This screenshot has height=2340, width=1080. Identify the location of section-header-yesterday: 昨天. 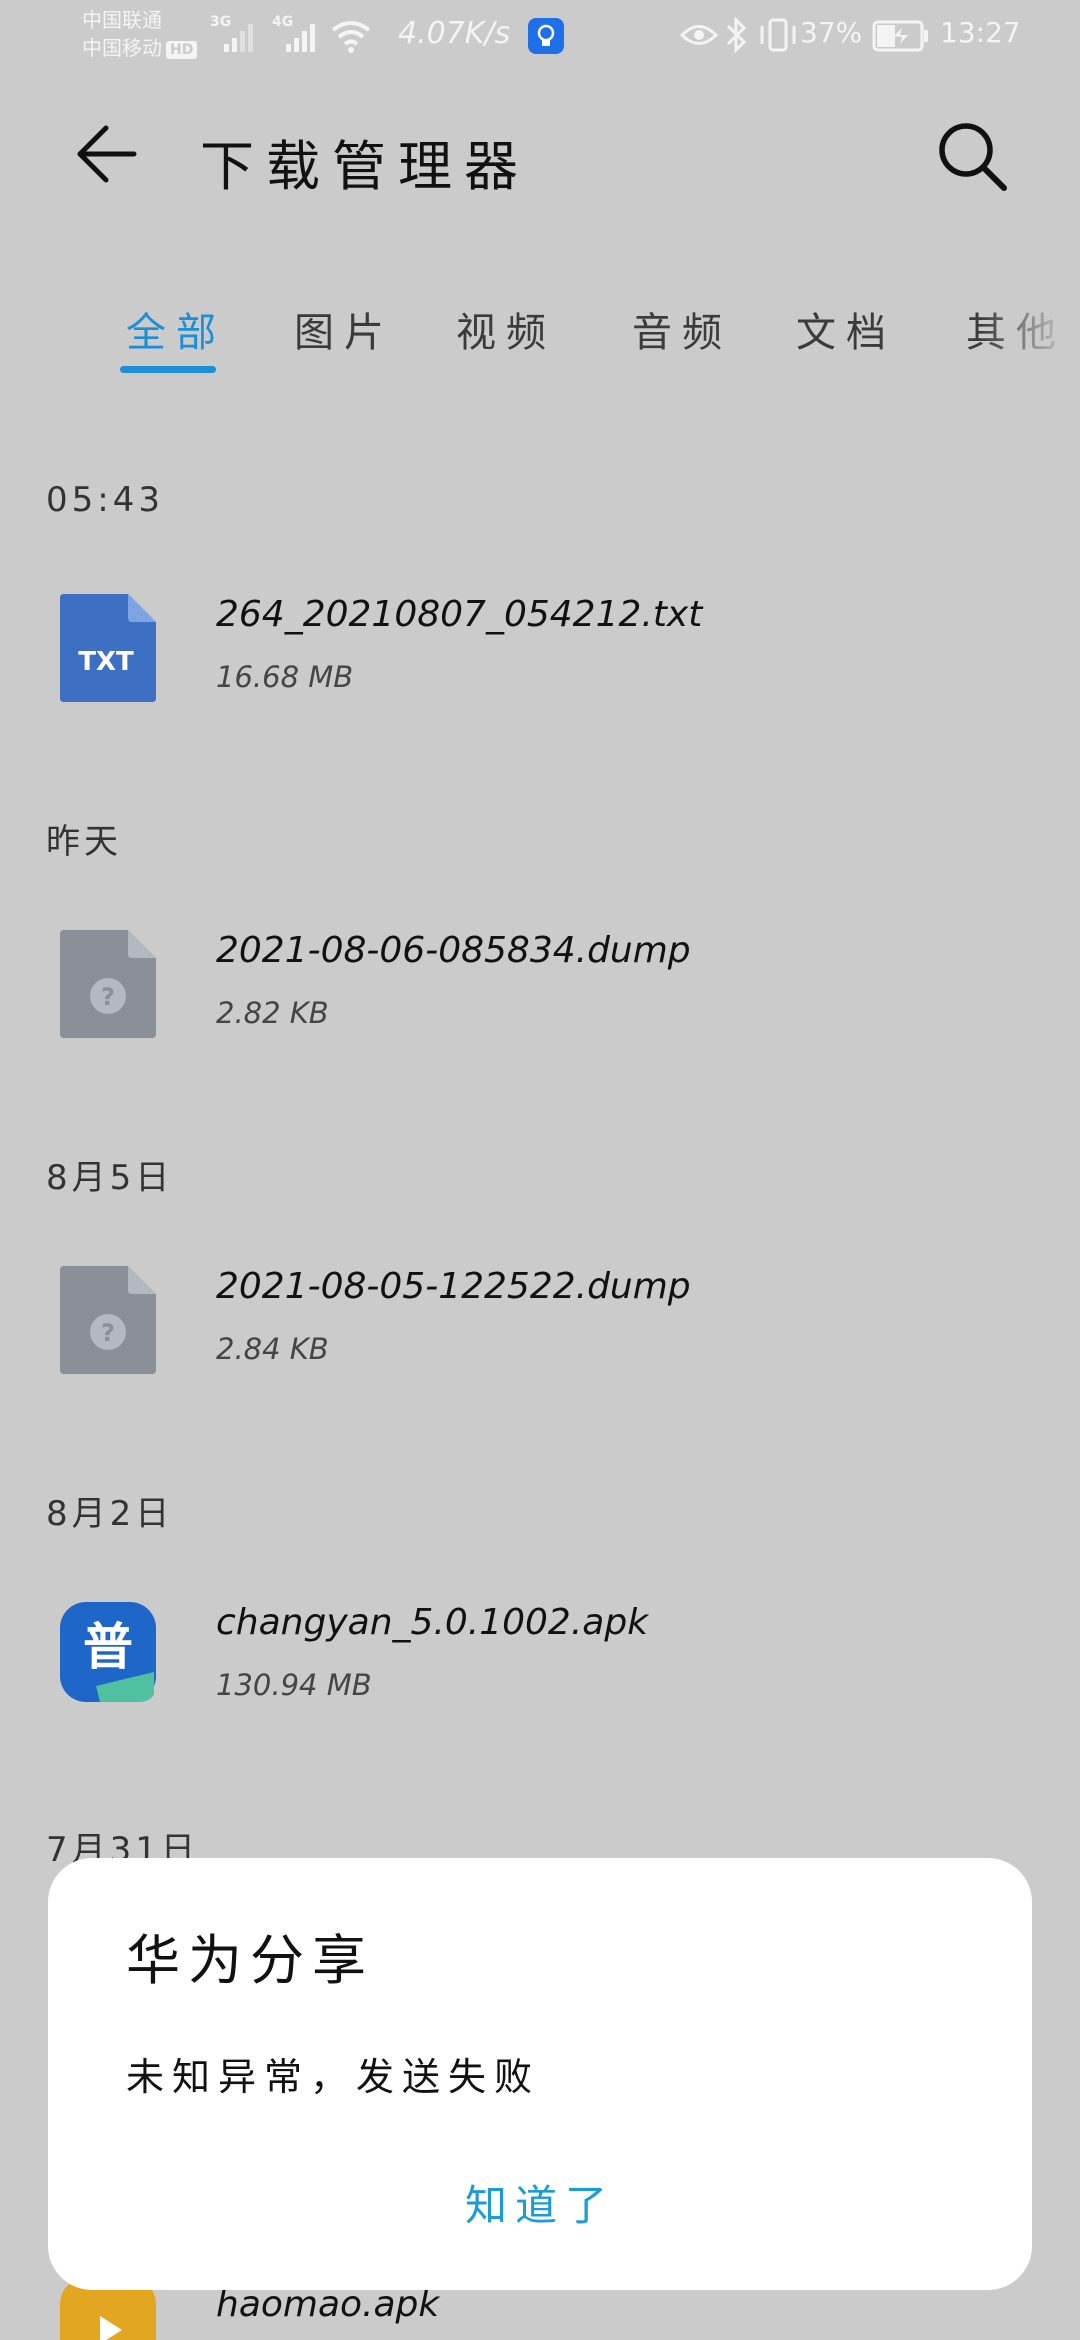
(84, 842).